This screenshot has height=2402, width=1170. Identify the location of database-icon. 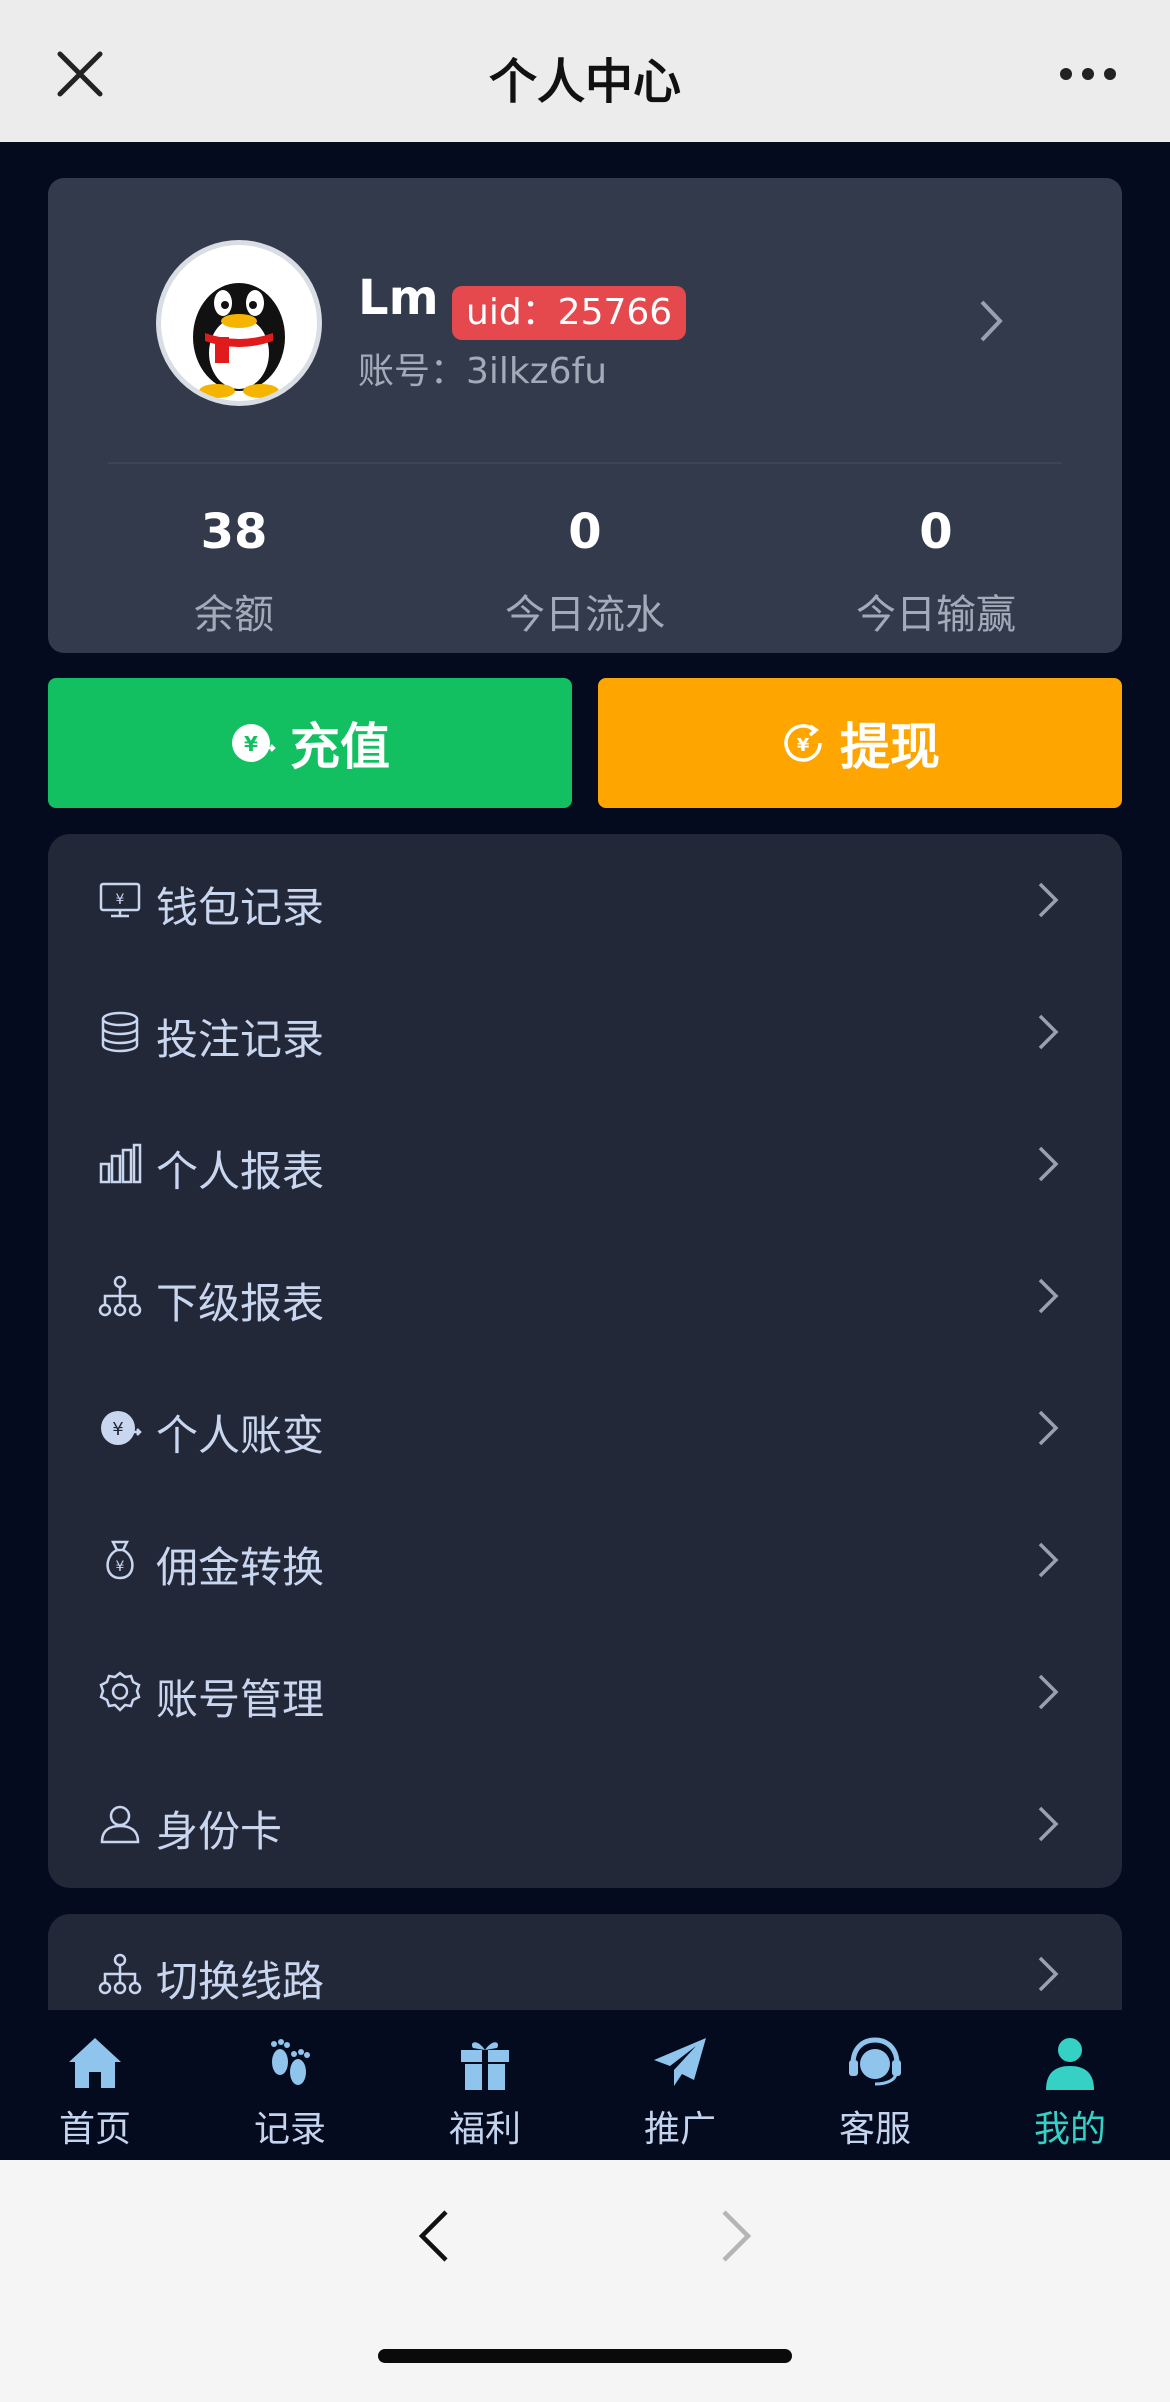
(120, 1032).